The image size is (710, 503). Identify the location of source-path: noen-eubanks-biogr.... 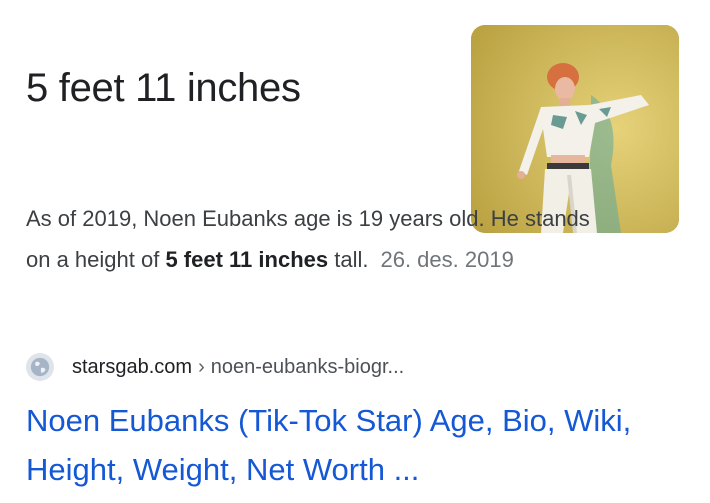
(307, 366).